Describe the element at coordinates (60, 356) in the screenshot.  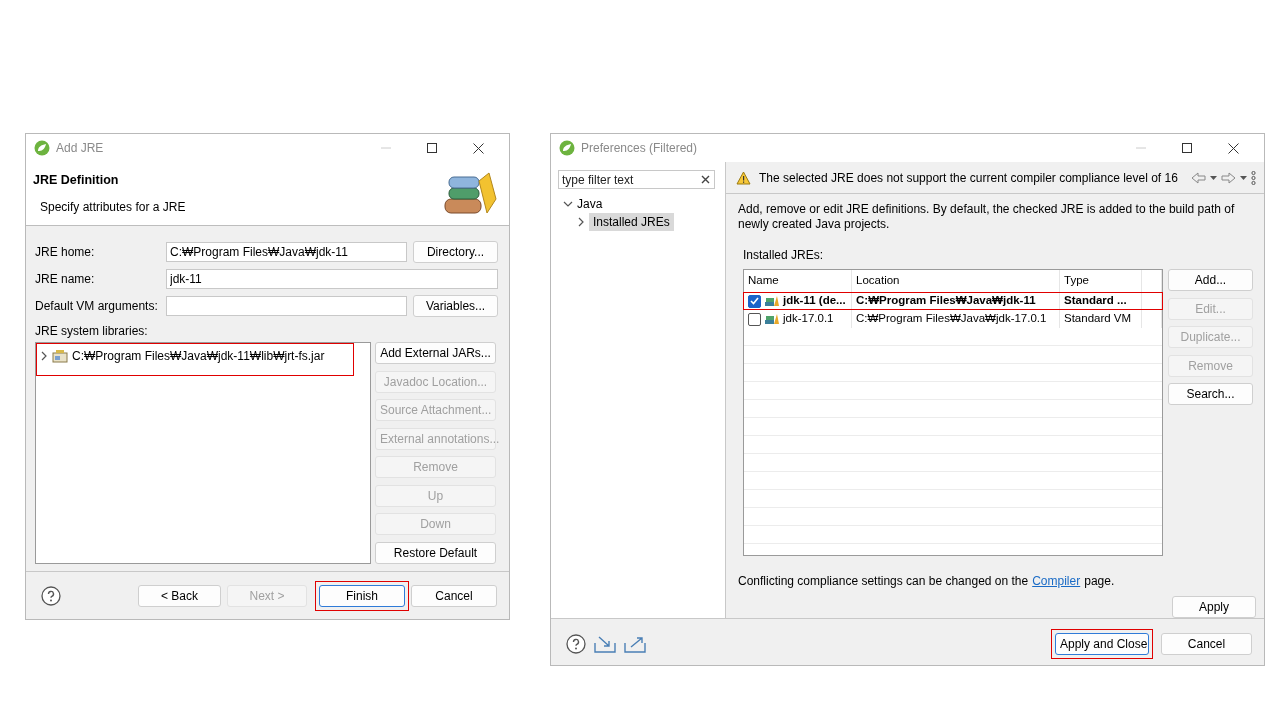
I see `jar-icon` at that location.